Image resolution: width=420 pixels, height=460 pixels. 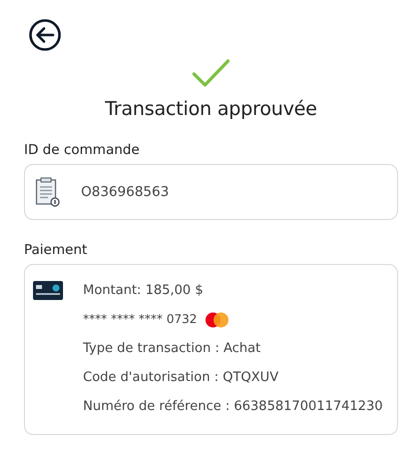 I want to click on detail-text: Code d'autorisation : QTQXUV, so click(x=181, y=378).